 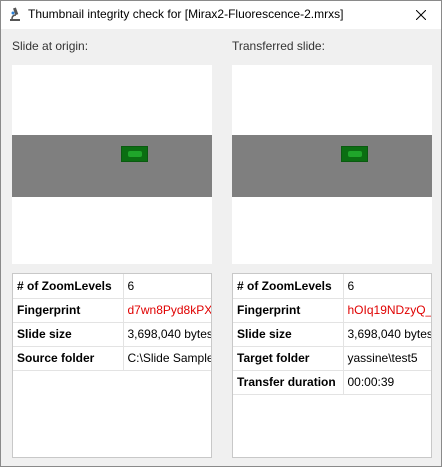 What do you see at coordinates (15, 15) in the screenshot?
I see `microscope-icon` at bounding box center [15, 15].